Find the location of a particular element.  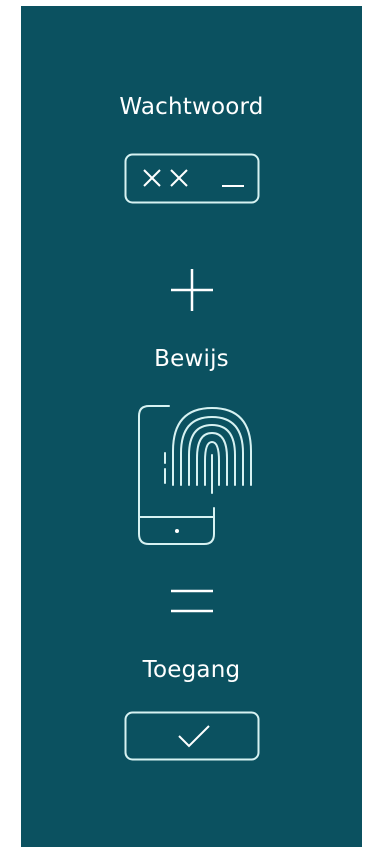

equals-icon is located at coordinates (192, 601).